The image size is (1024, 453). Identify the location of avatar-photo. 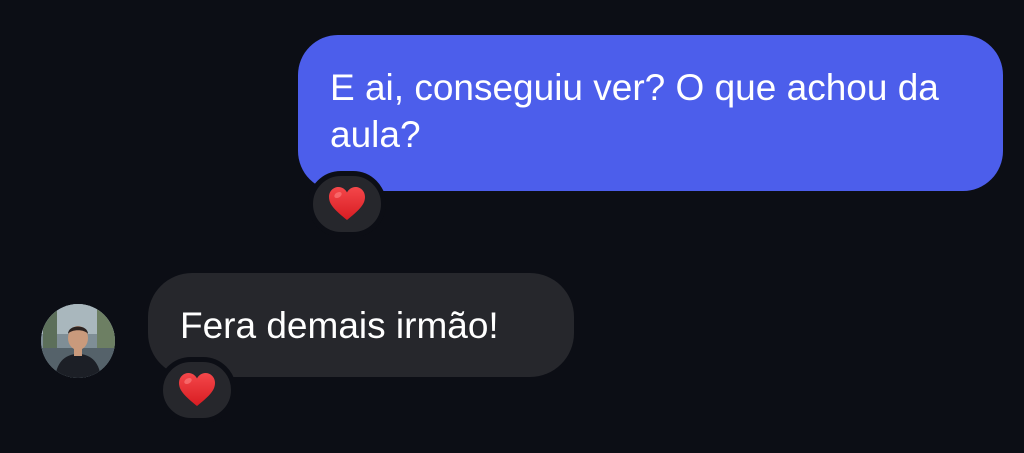
(78, 341).